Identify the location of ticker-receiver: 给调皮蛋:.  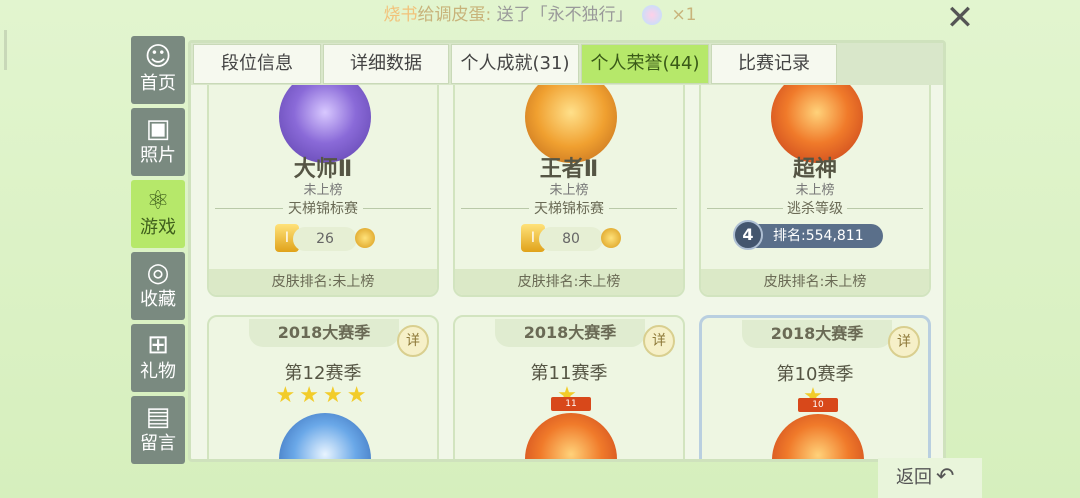
(454, 15).